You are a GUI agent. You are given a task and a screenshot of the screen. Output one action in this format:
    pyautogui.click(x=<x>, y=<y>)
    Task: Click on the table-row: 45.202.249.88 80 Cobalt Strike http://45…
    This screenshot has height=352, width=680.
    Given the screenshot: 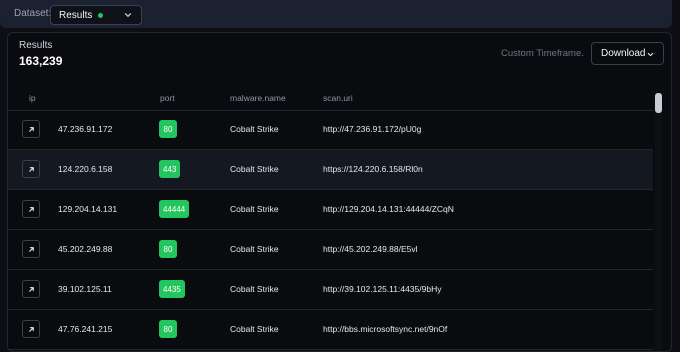 What is the action you would take?
    pyautogui.click(x=330, y=250)
    